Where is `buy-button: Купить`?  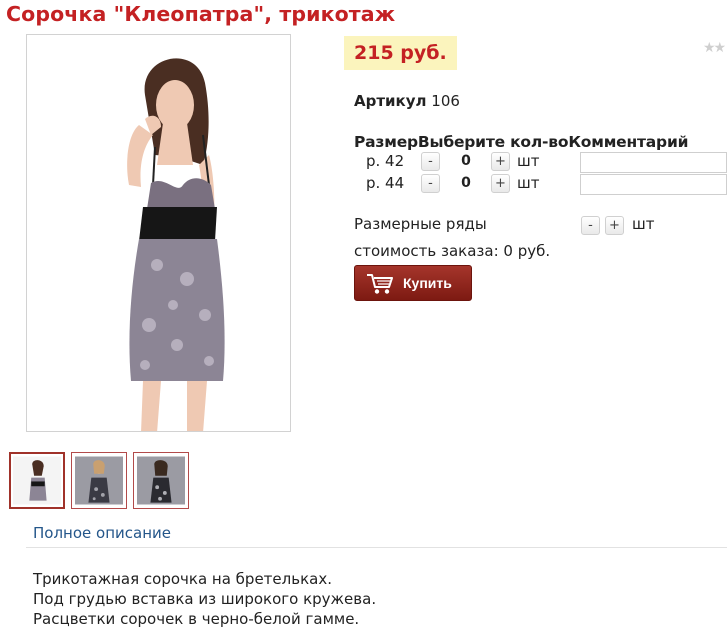
buy-button: Купить is located at coordinates (413, 283).